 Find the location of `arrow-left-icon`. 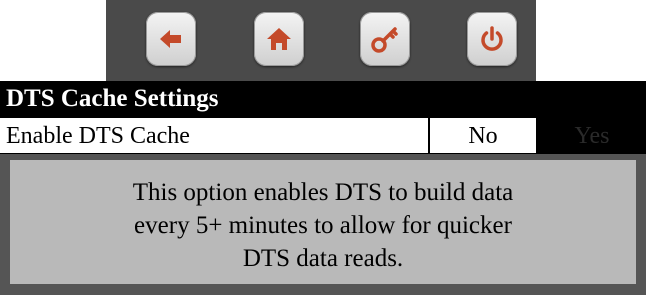

arrow-left-icon is located at coordinates (170, 39).